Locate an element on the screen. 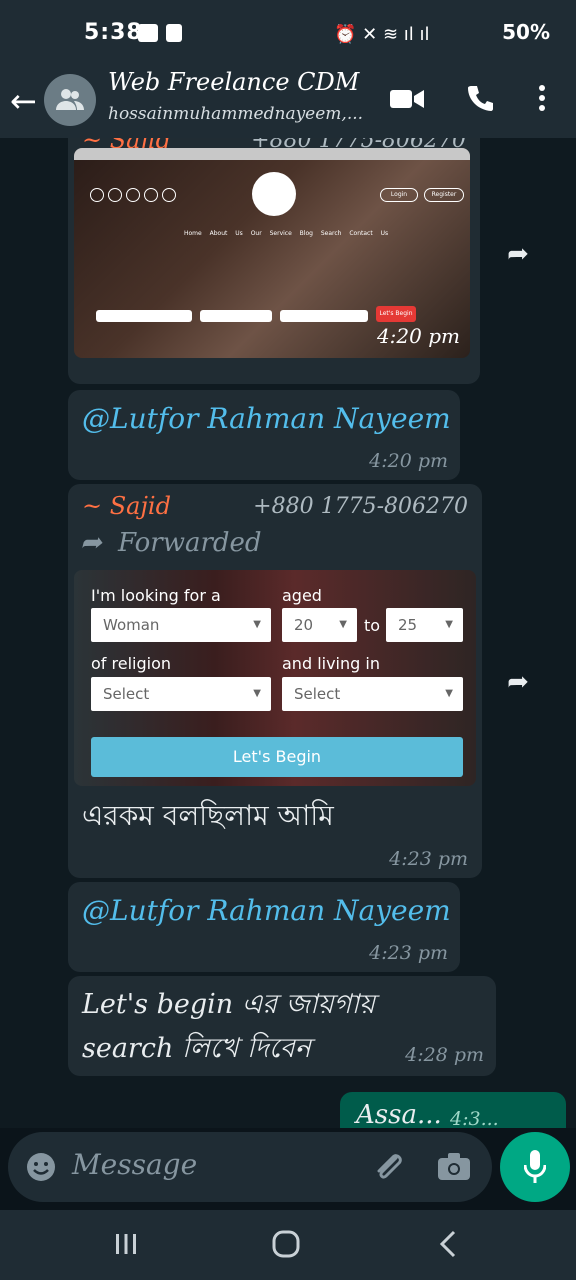 The height and width of the screenshot is (1280, 576). notification-icon is located at coordinates (174, 33).